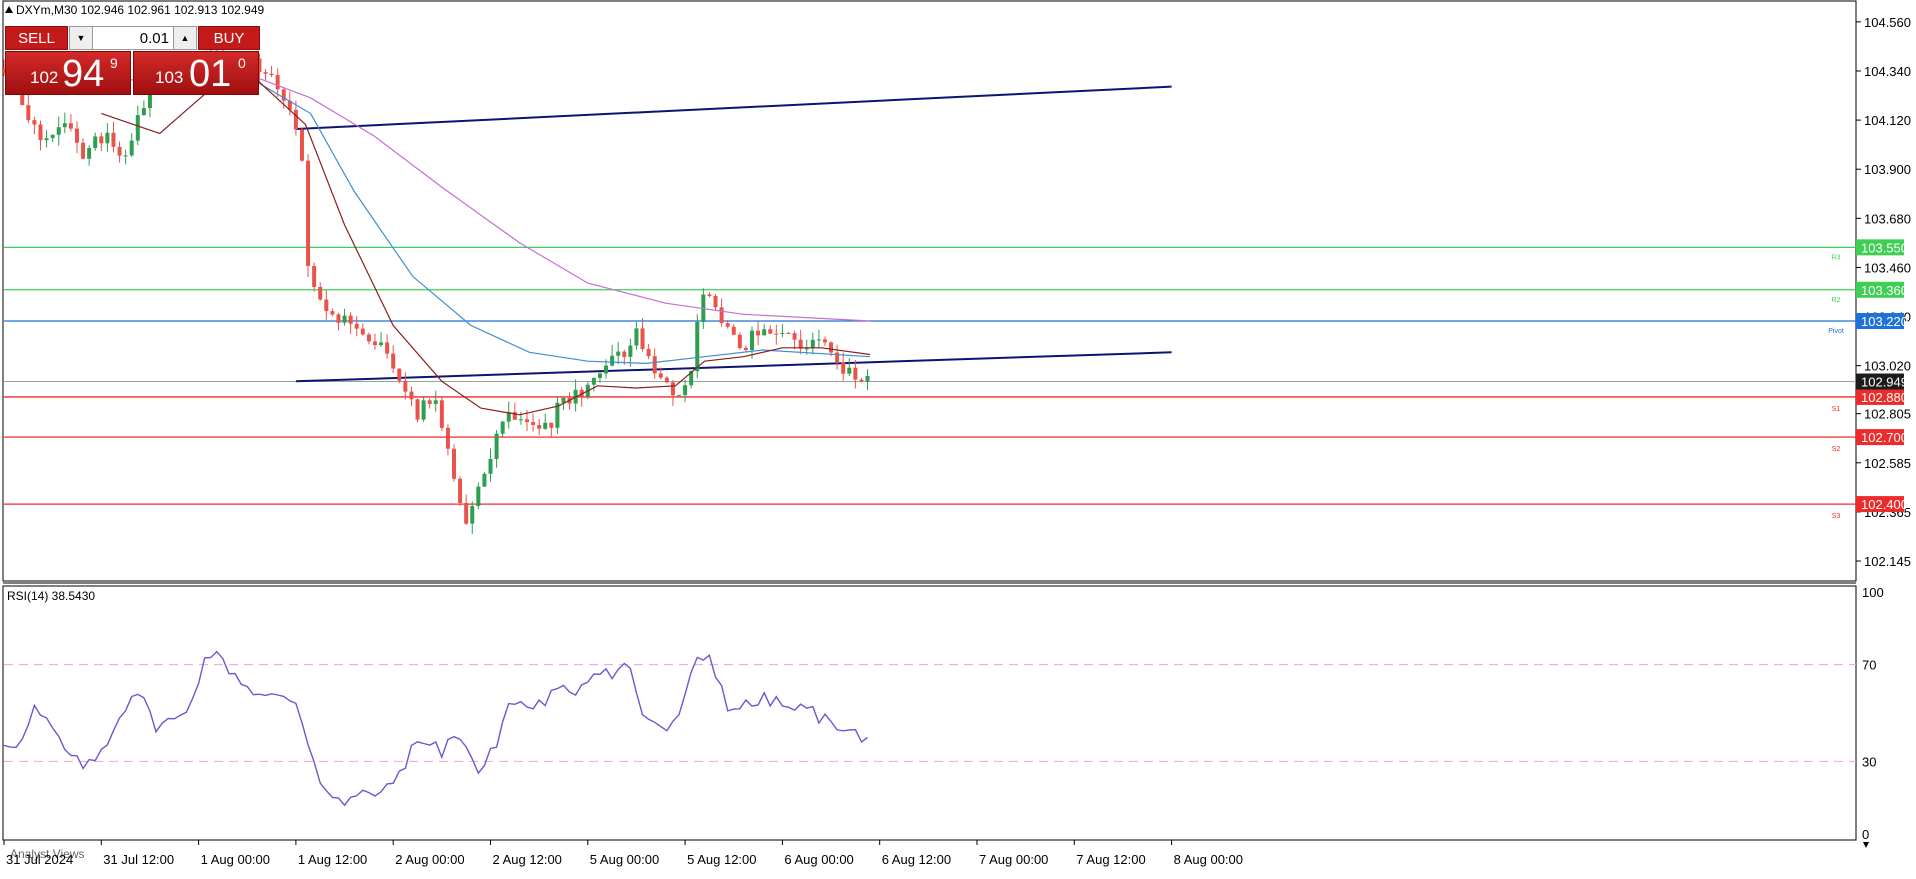  I want to click on lot-increase-icon: ▲, so click(184, 38).